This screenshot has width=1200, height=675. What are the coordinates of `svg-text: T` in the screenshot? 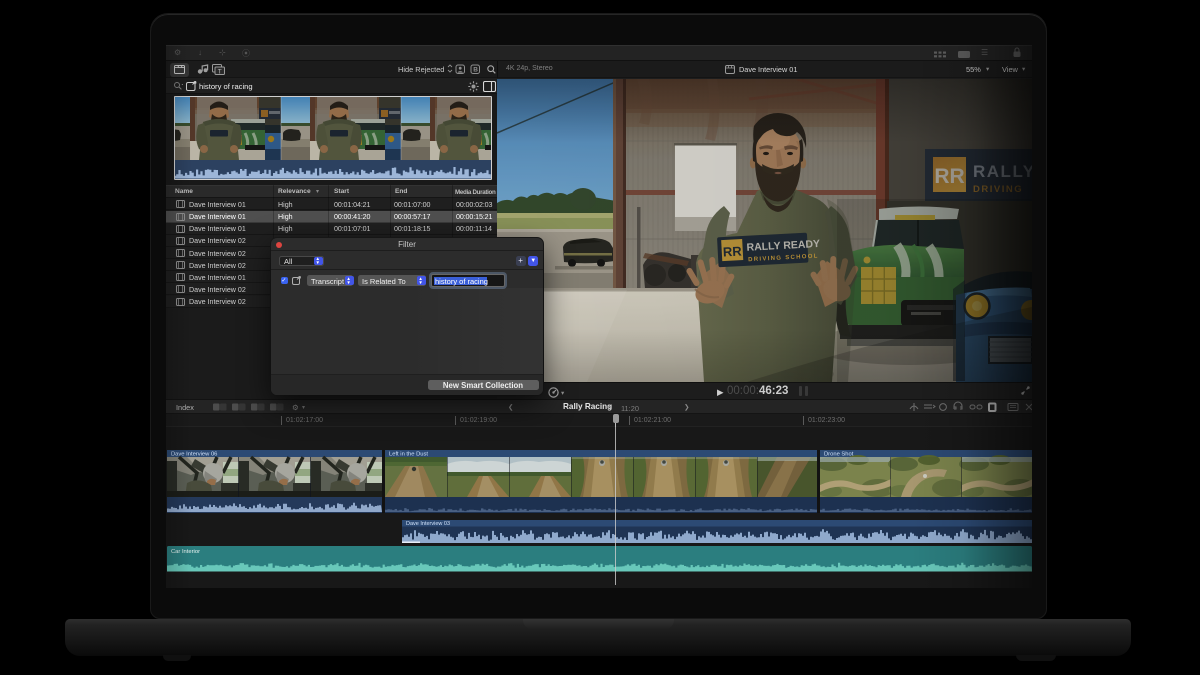 It's located at (220, 71).